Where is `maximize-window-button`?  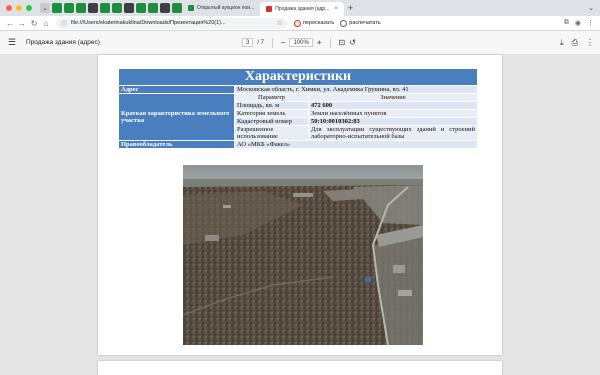 maximize-window-button is located at coordinates (29, 8).